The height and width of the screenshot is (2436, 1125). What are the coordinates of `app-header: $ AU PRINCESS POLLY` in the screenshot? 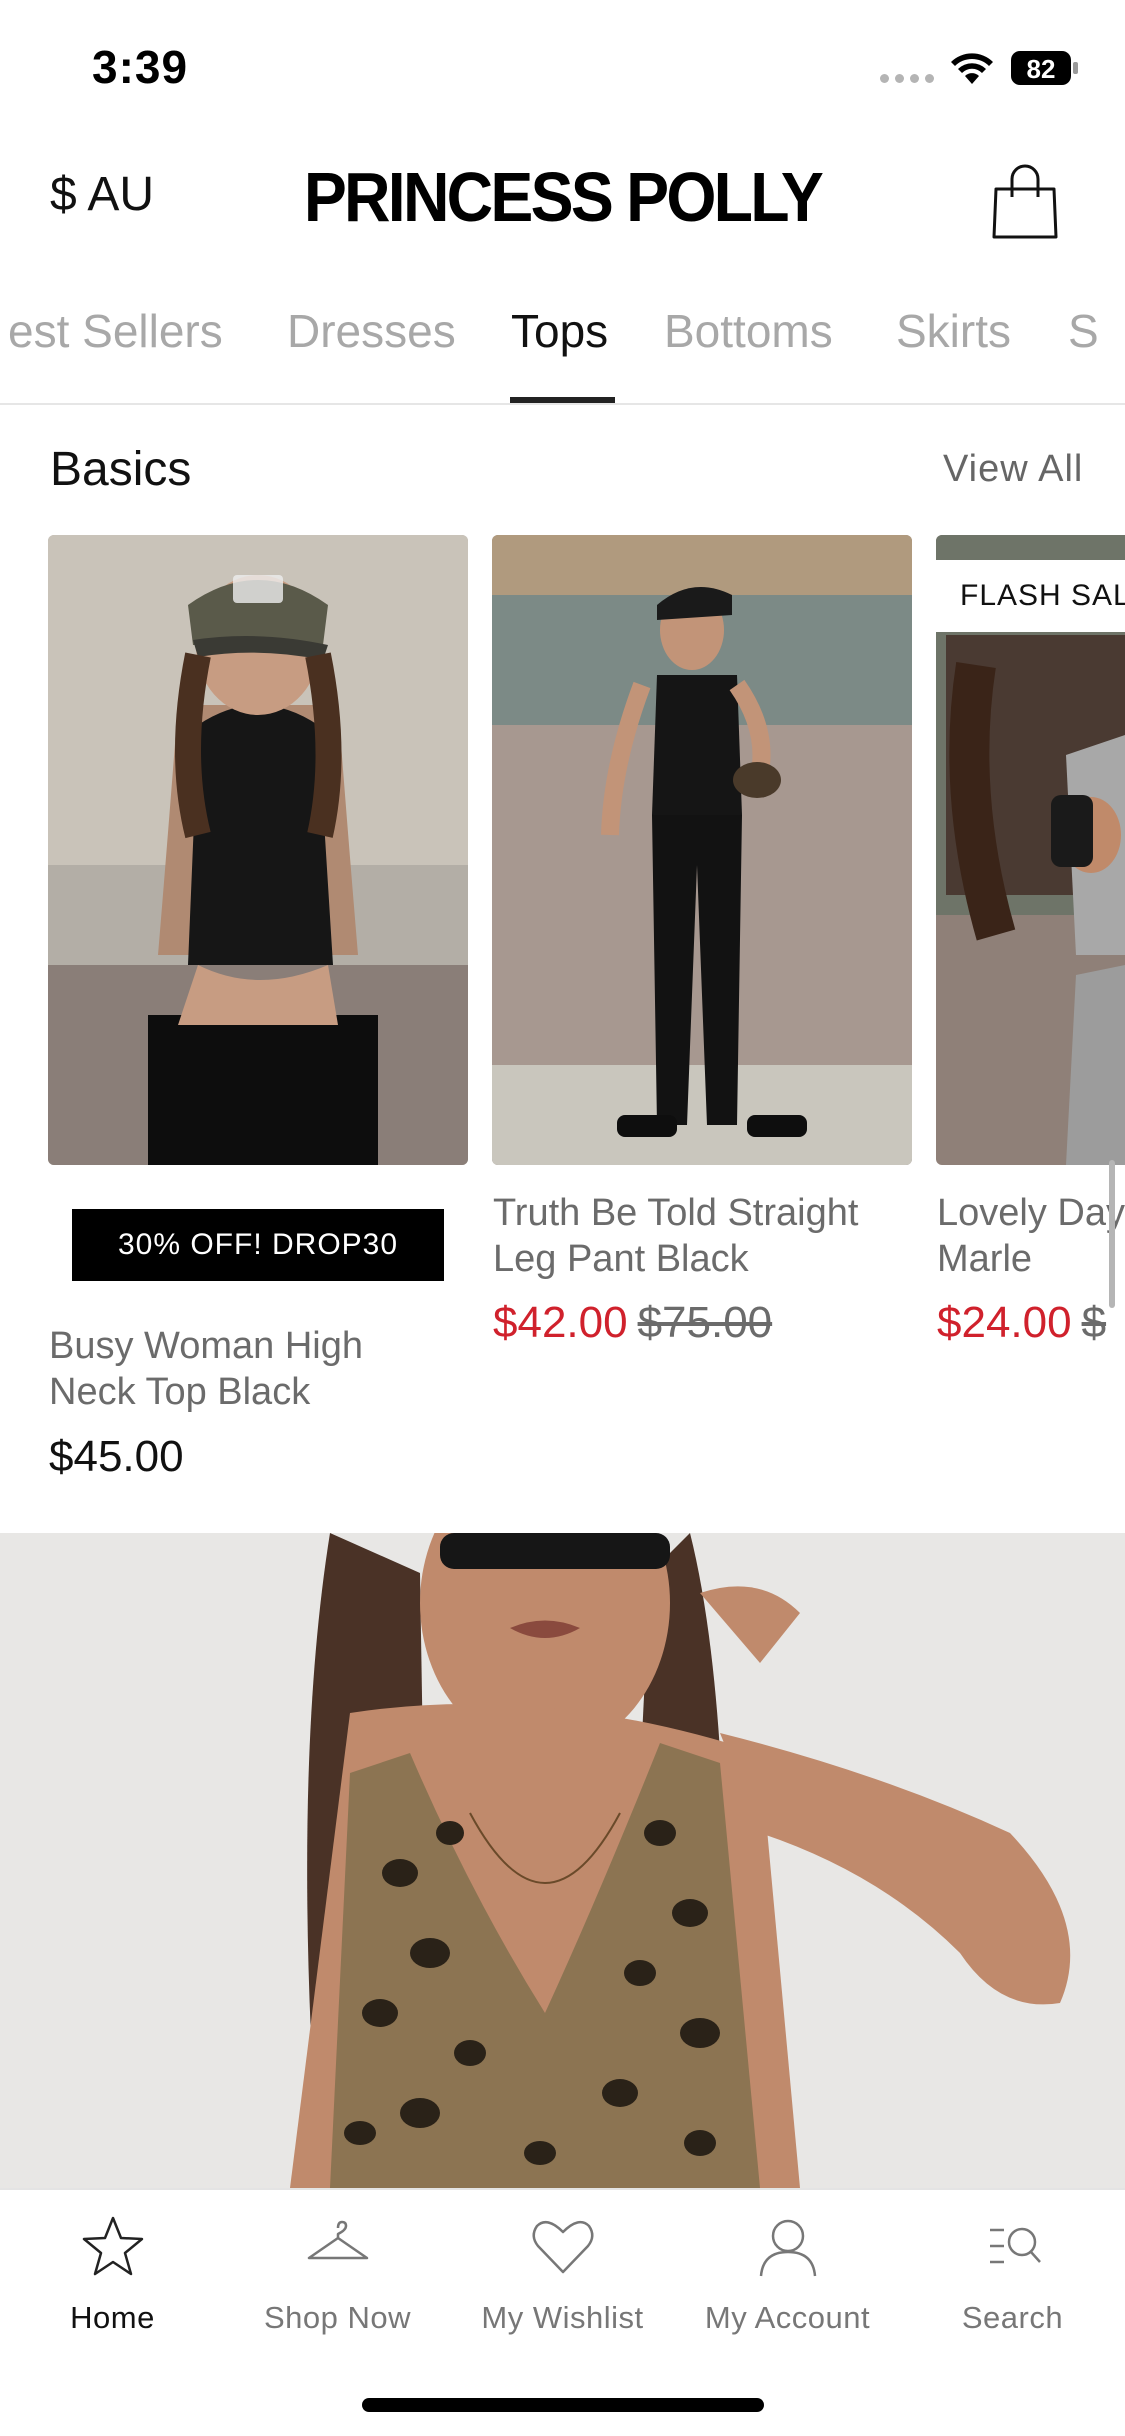 It's located at (562, 200).